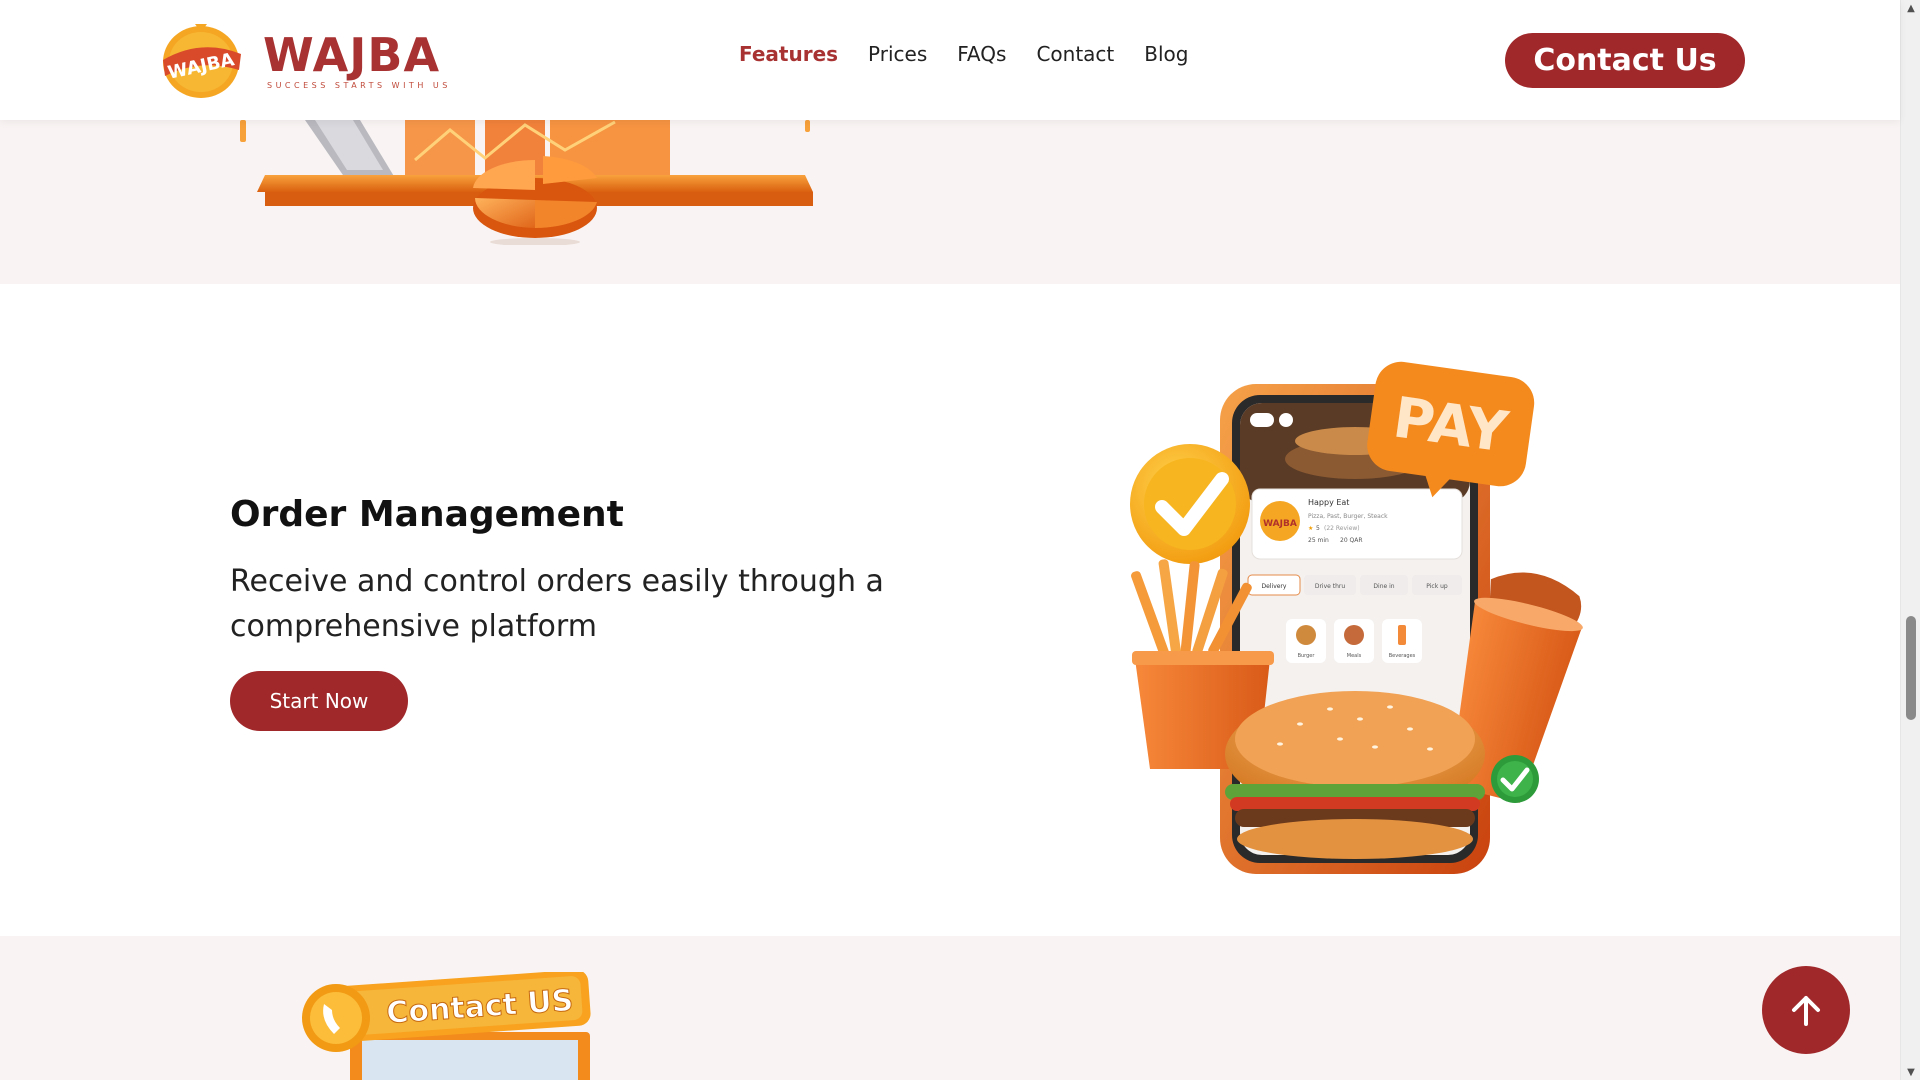 This screenshot has width=1920, height=1080. Describe the element at coordinates (1307, 656) in the screenshot. I see `svg-text: Burger` at that location.